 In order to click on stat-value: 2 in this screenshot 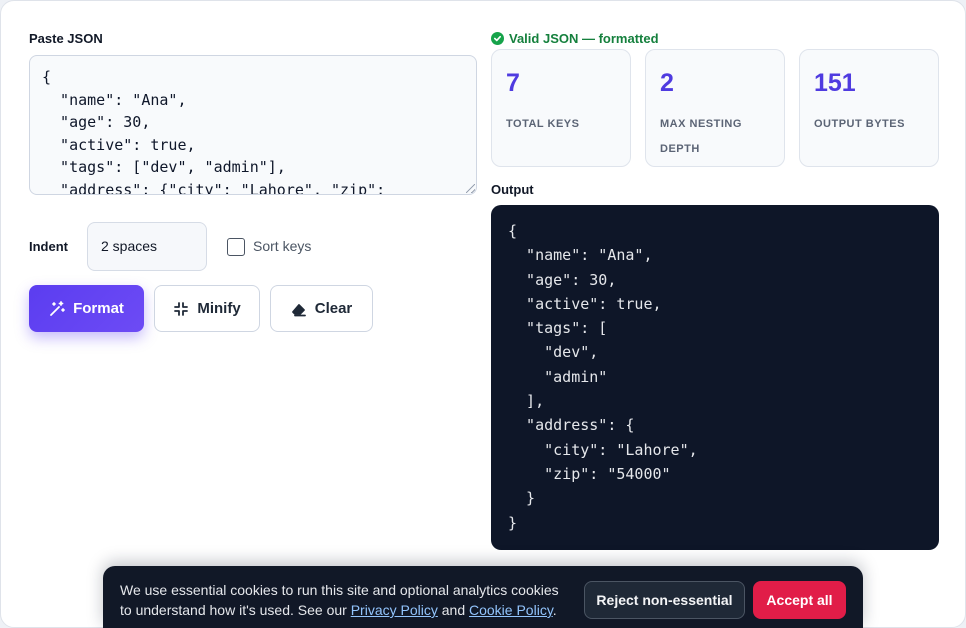, I will do `click(667, 83)`.